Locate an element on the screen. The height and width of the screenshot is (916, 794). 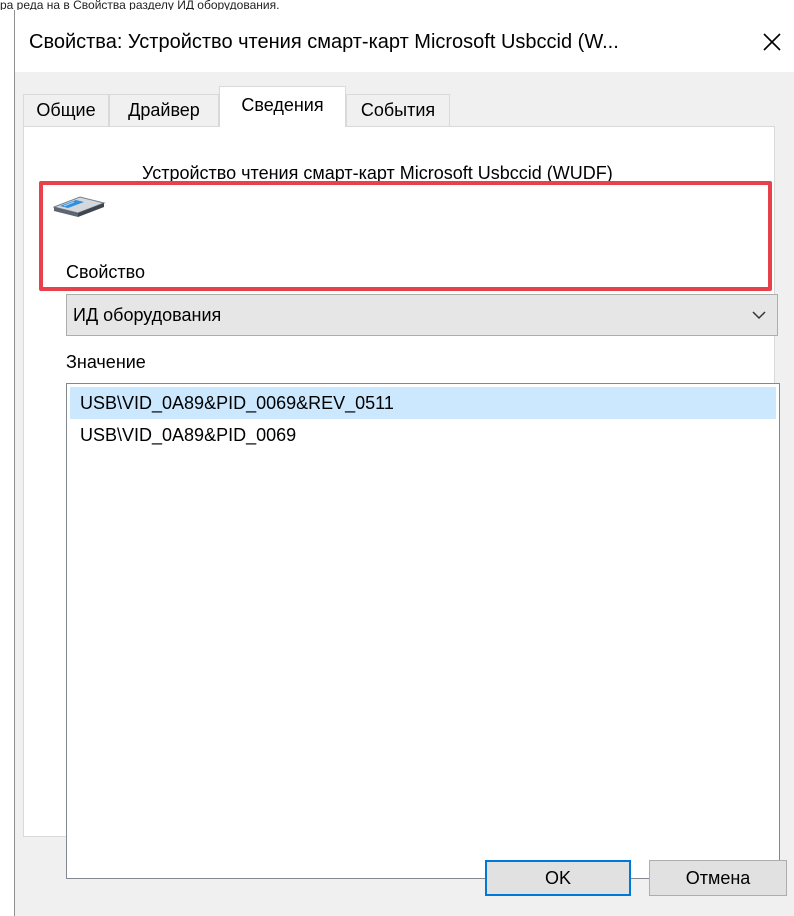
list-item: USB\VID_0A89&PID_0069 is located at coordinates (423, 435).